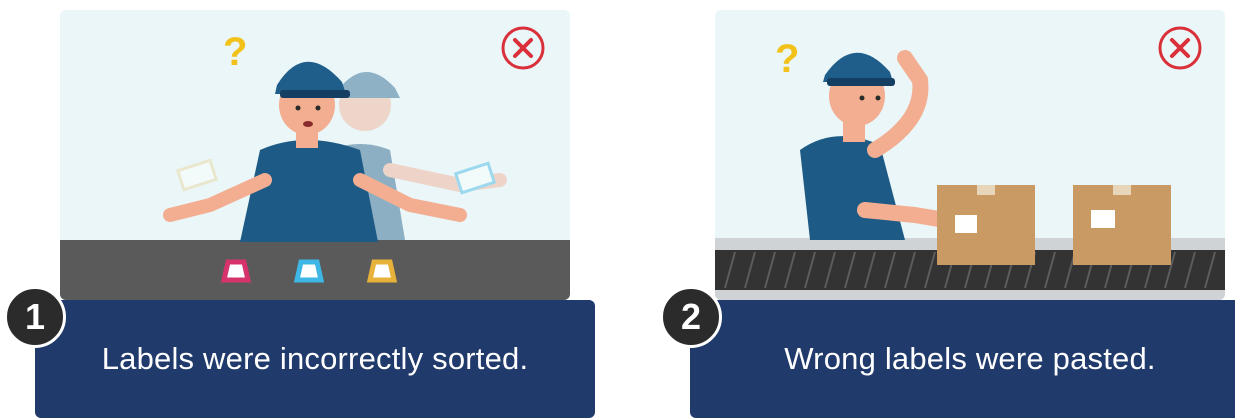 This screenshot has height=420, width=1235. I want to click on step-2-number: 2, so click(691, 316).